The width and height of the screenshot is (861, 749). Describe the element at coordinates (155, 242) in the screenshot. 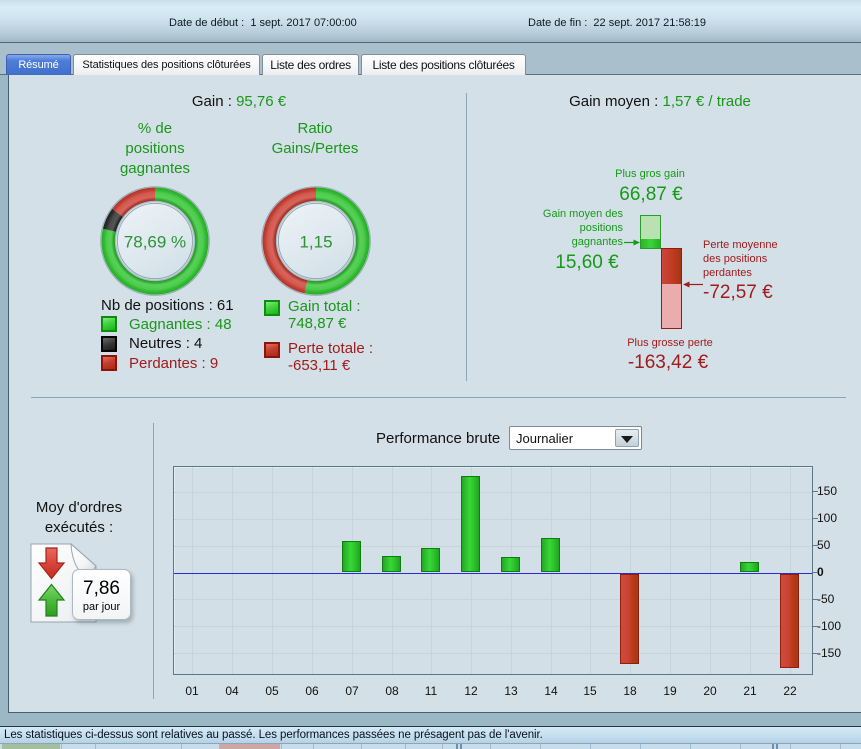

I see `svg-text: 78,69 %` at that location.